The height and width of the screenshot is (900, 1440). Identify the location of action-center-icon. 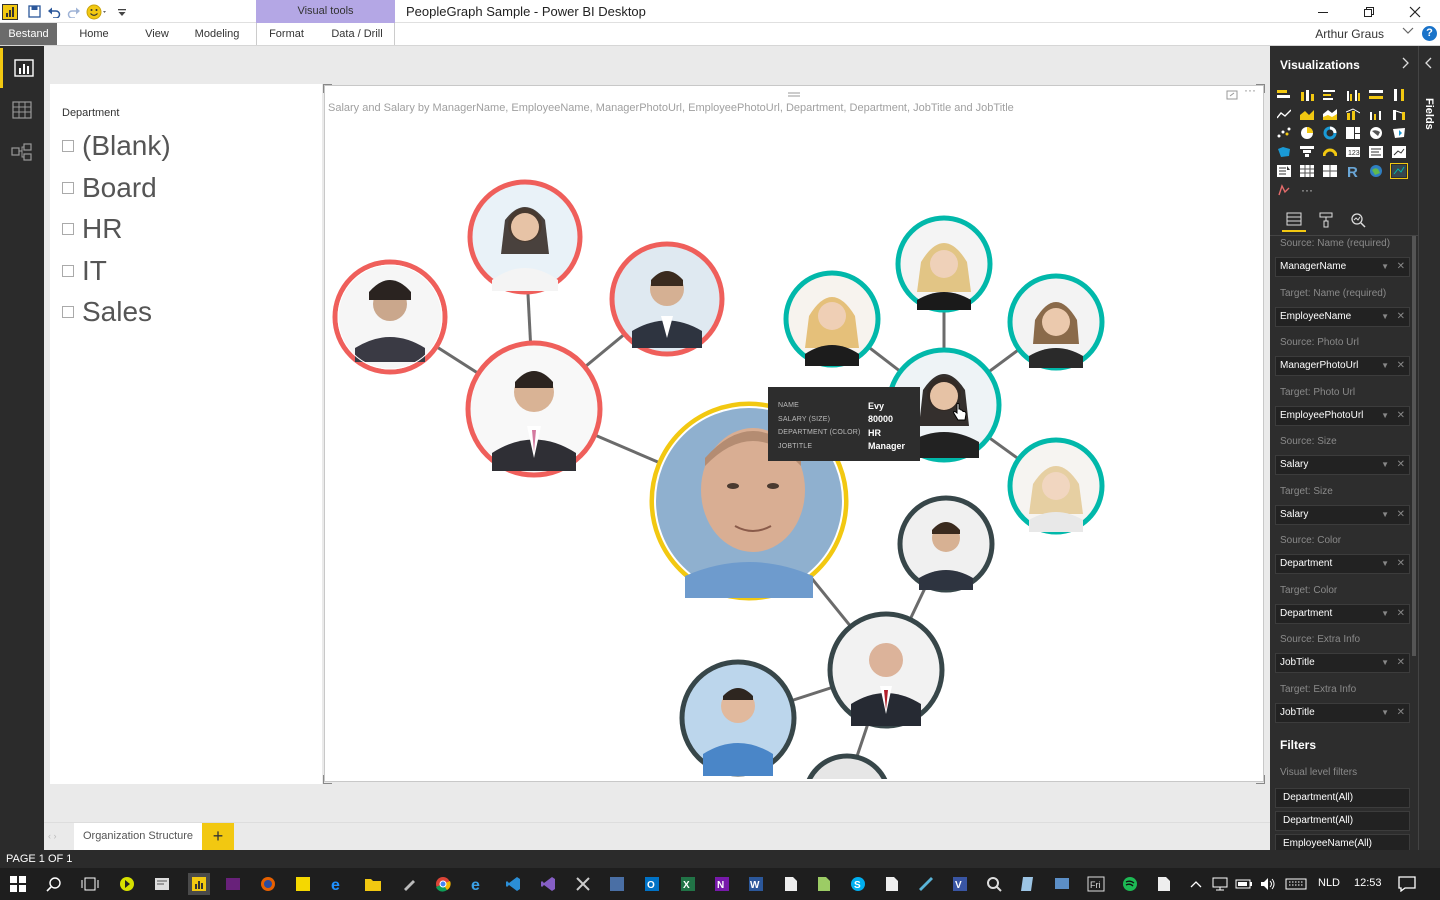
(1407, 884).